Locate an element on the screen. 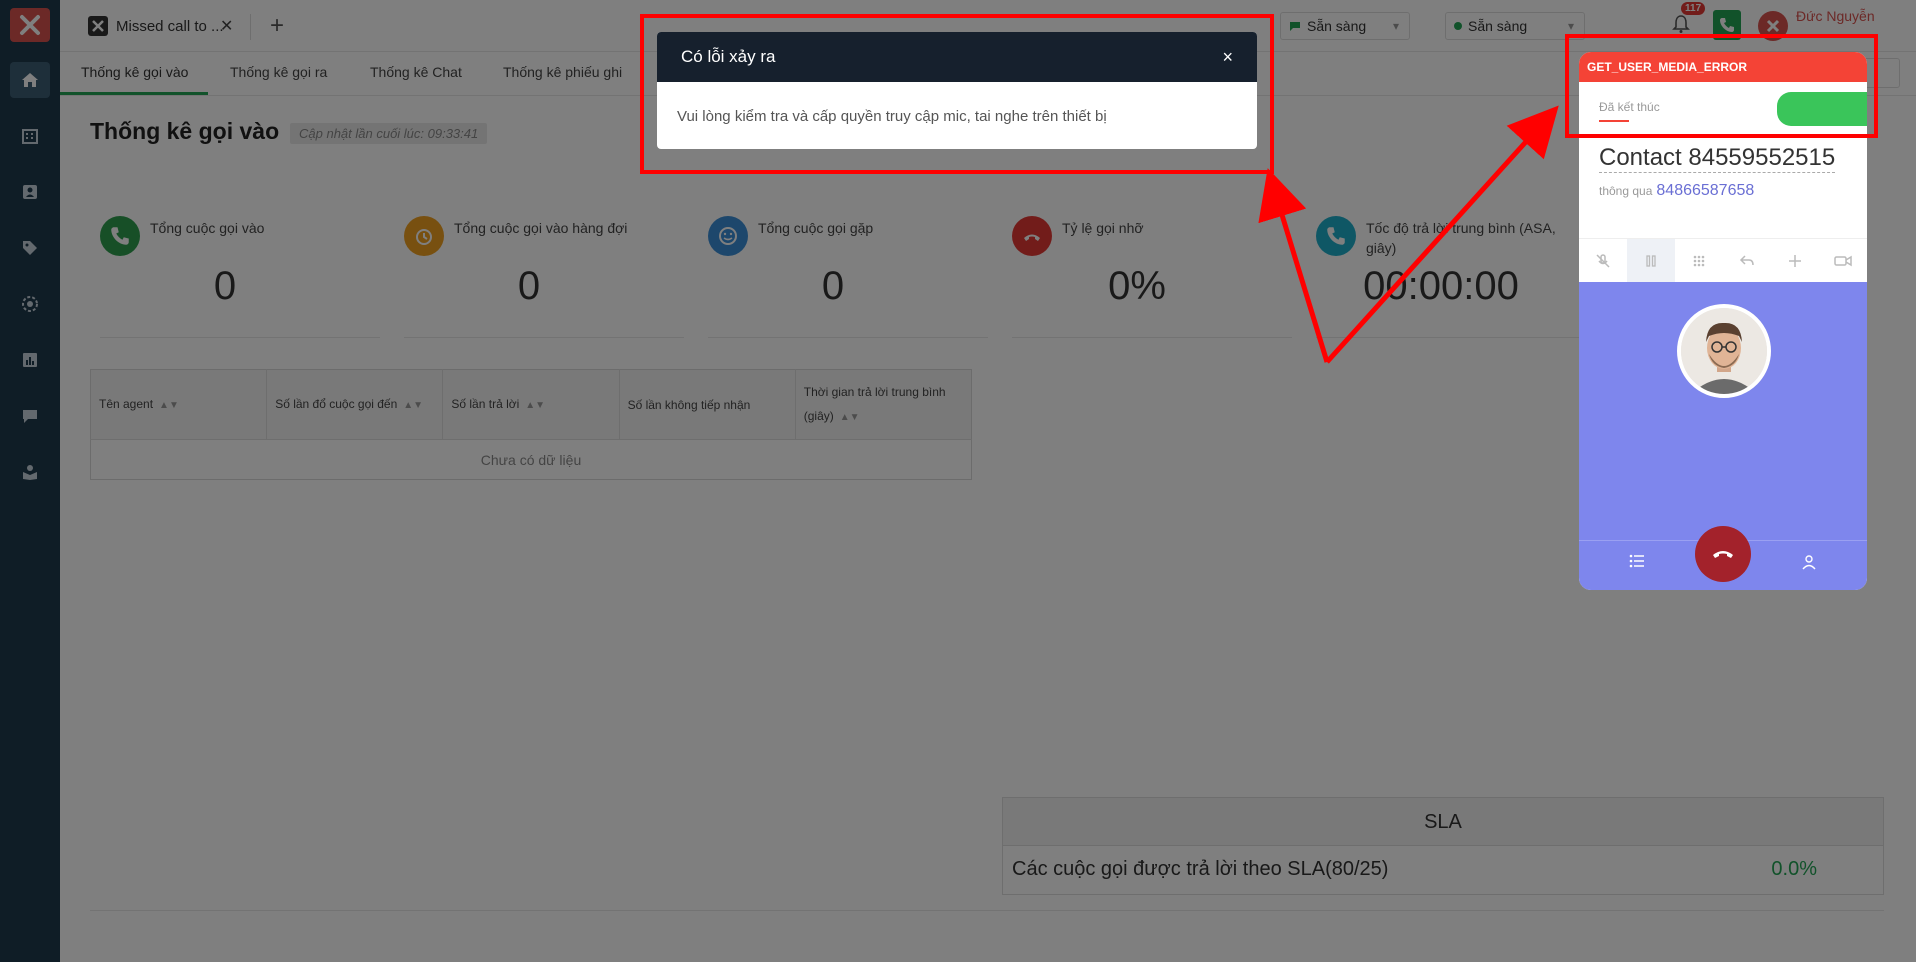 The width and height of the screenshot is (1916, 962). transfer-icon is located at coordinates (1747, 260).